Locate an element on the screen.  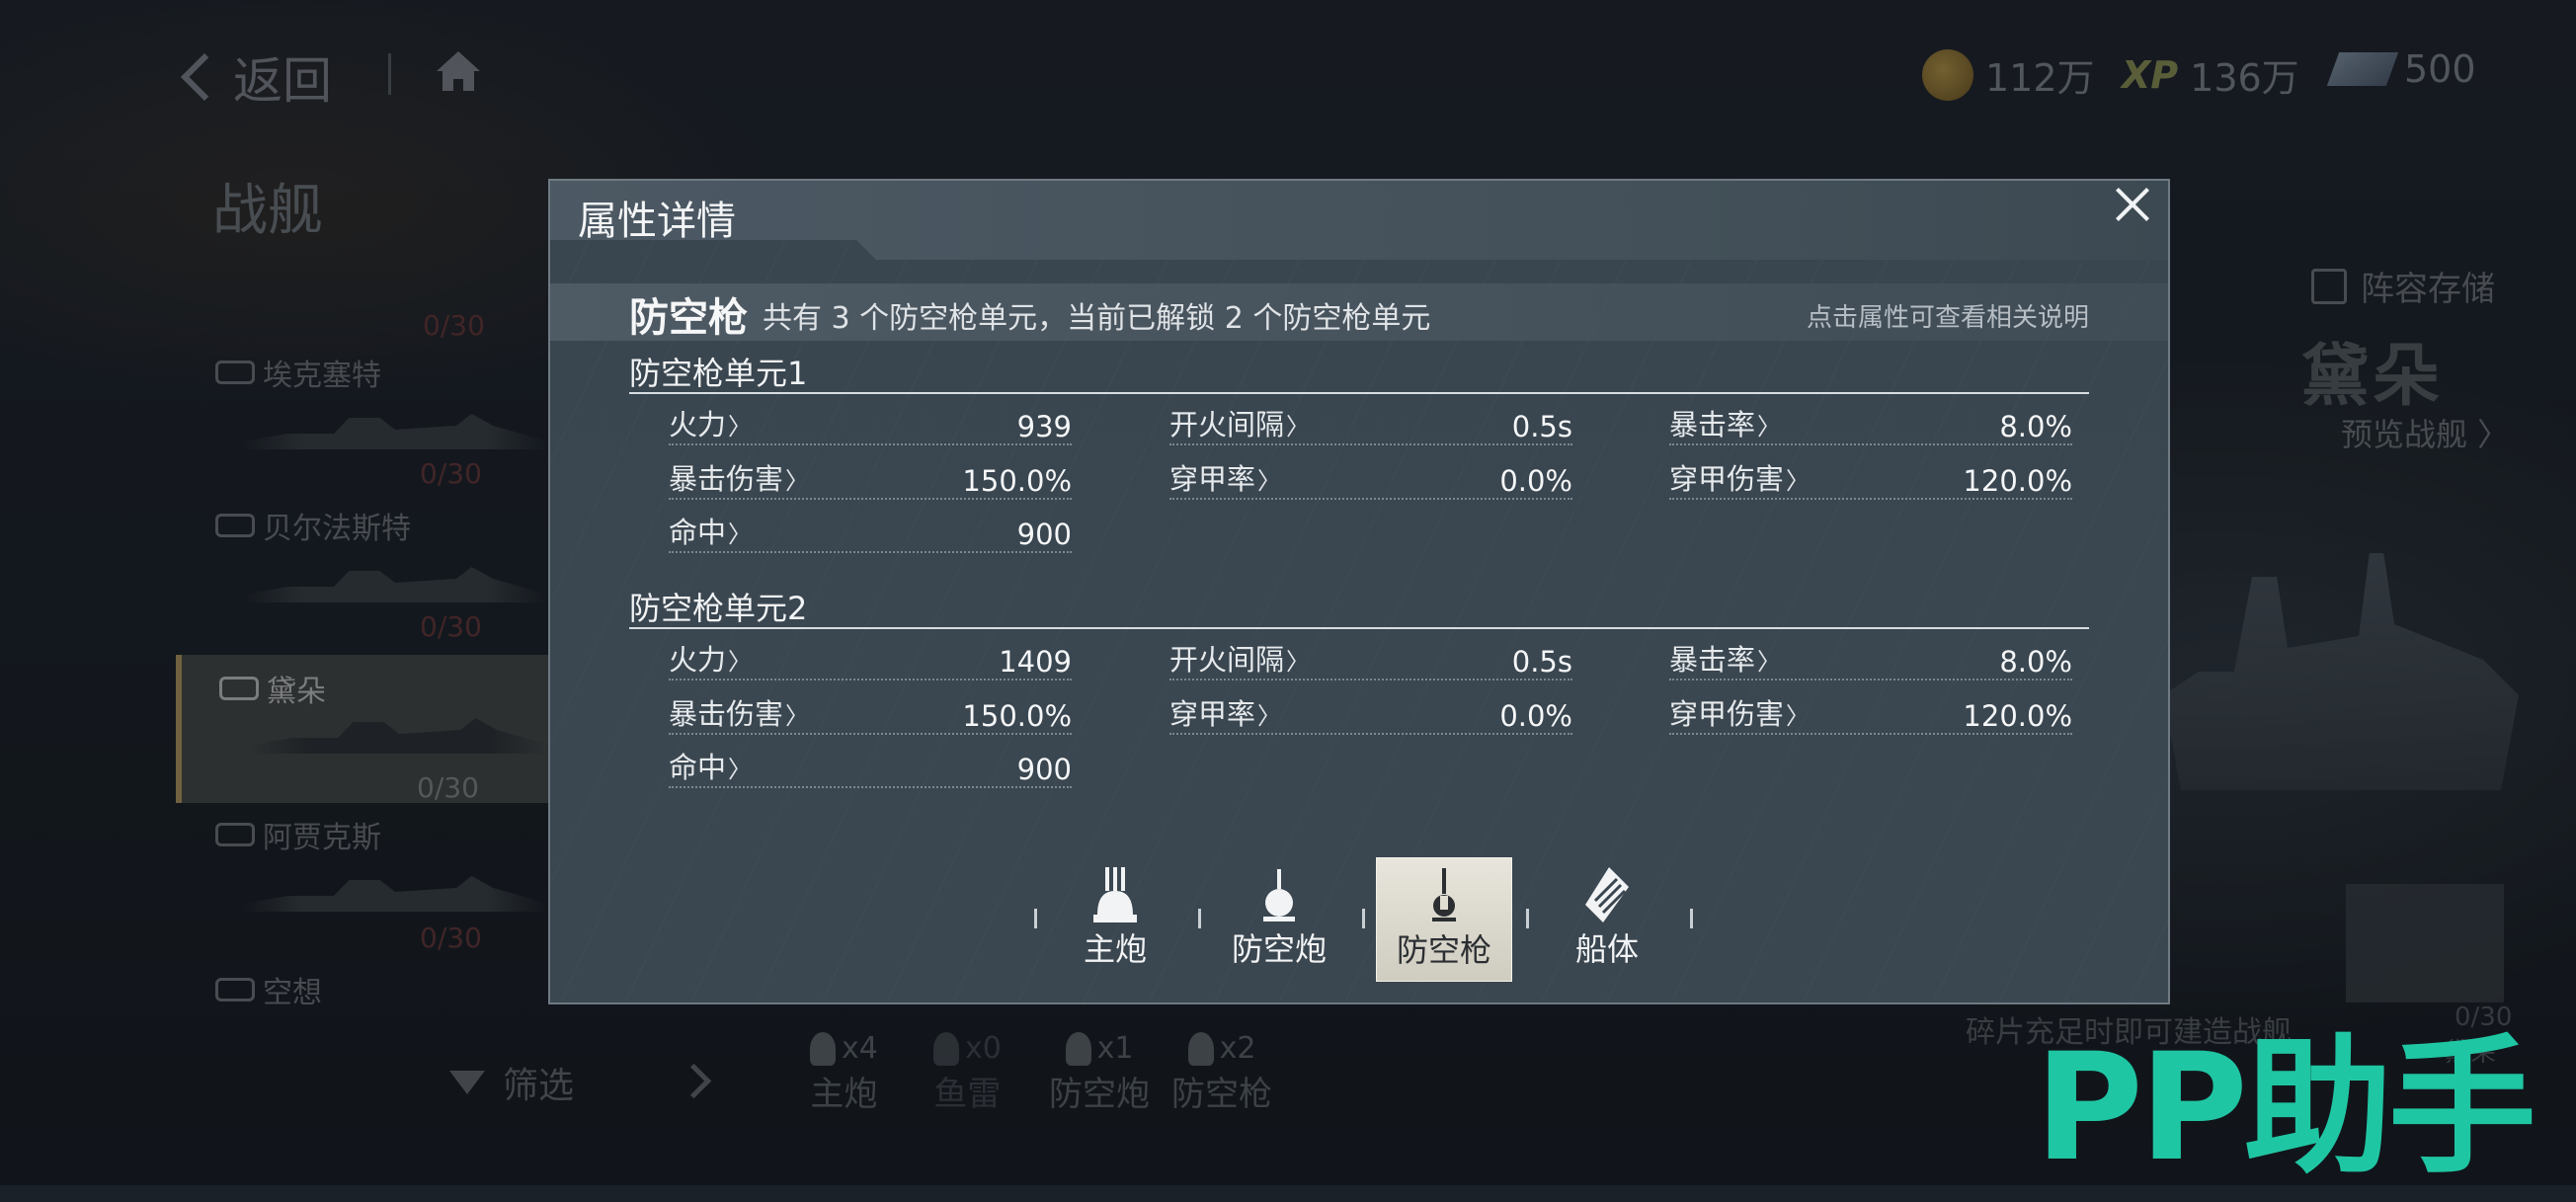
tab-main-gun: 主炮 is located at coordinates (1115, 919).